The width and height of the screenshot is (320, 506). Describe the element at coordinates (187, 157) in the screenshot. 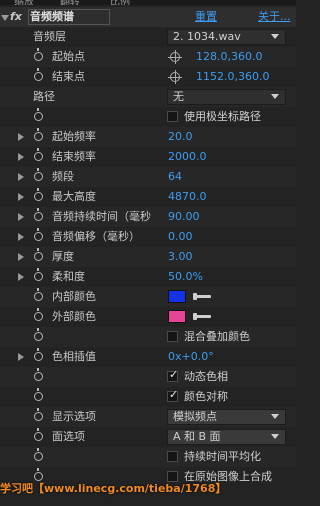

I see `end-freq-value: 2000.0` at that location.